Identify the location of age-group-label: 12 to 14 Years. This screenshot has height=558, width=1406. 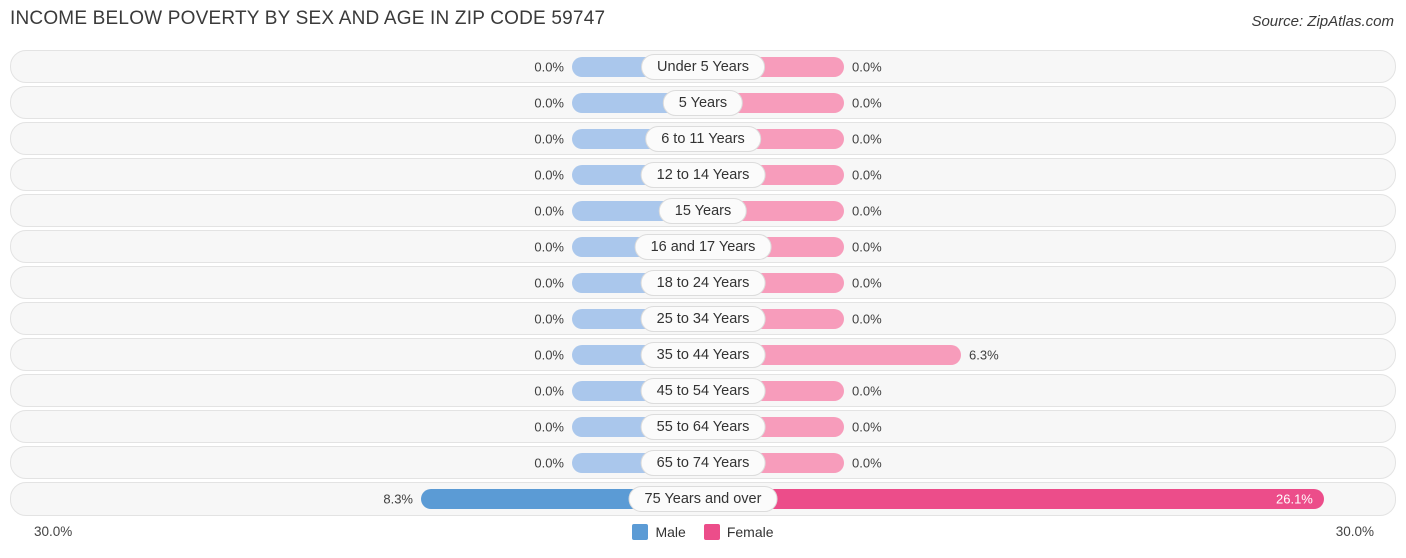
(703, 174).